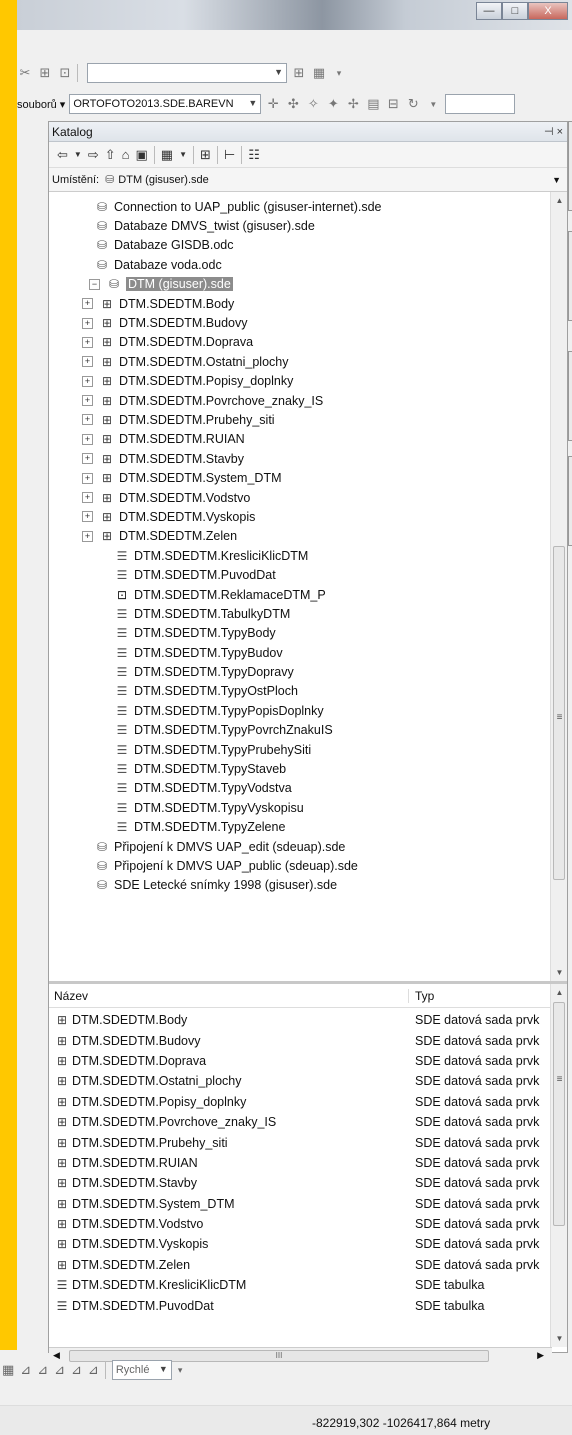 The image size is (572, 1435). I want to click on tree-item: + ⊞ DTM.SDEDTM.Zelen, so click(308, 536).